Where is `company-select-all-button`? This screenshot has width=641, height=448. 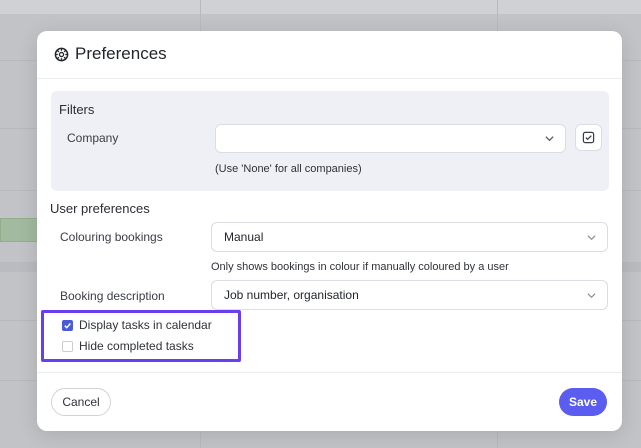 company-select-all-button is located at coordinates (588, 137).